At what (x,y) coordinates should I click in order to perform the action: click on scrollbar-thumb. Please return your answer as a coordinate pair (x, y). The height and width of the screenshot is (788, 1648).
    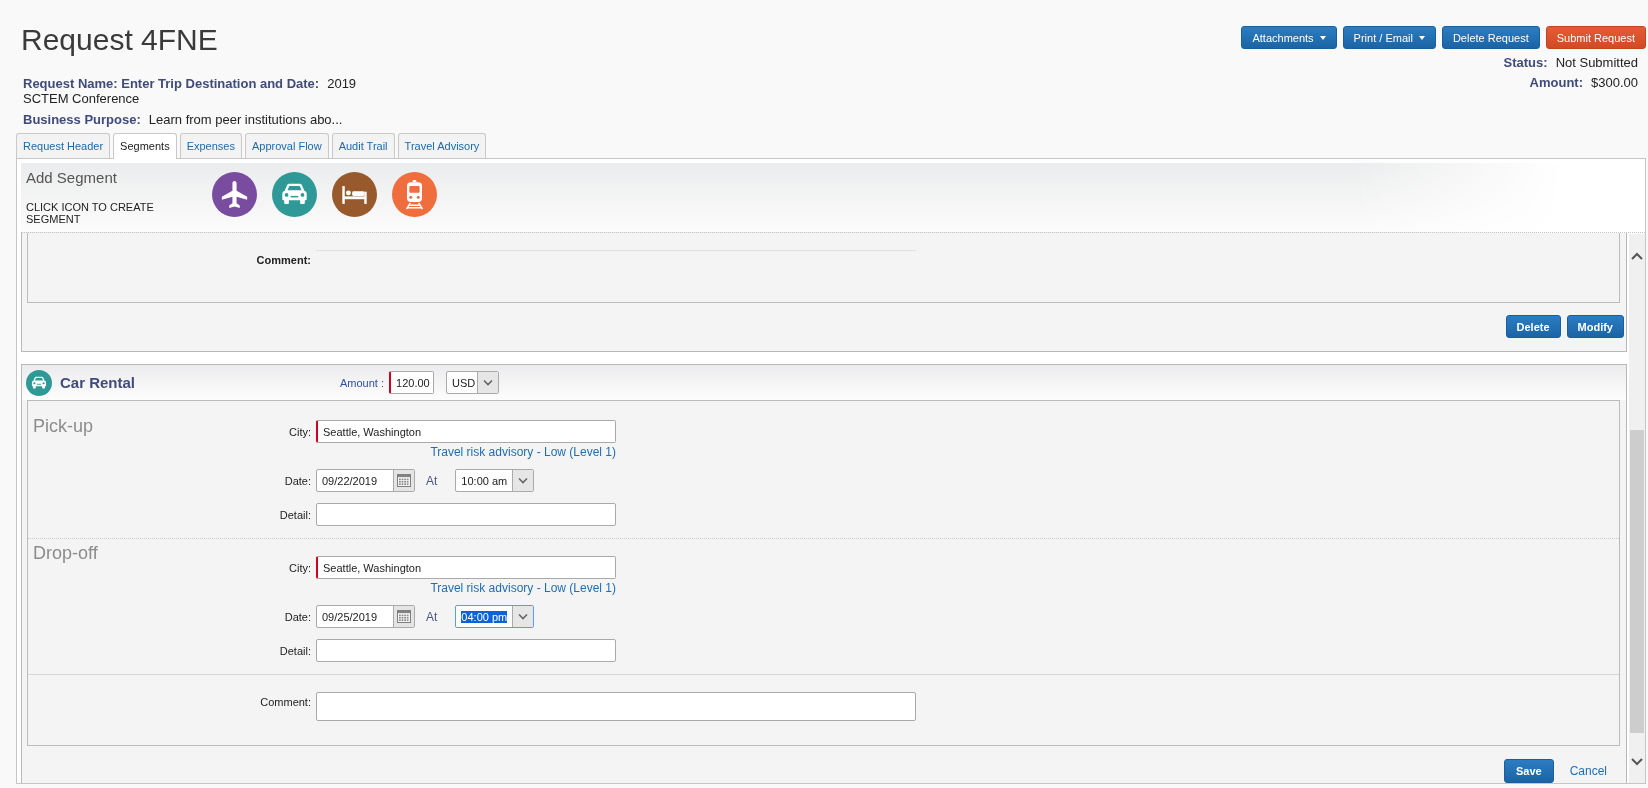
    Looking at the image, I should click on (1637, 581).